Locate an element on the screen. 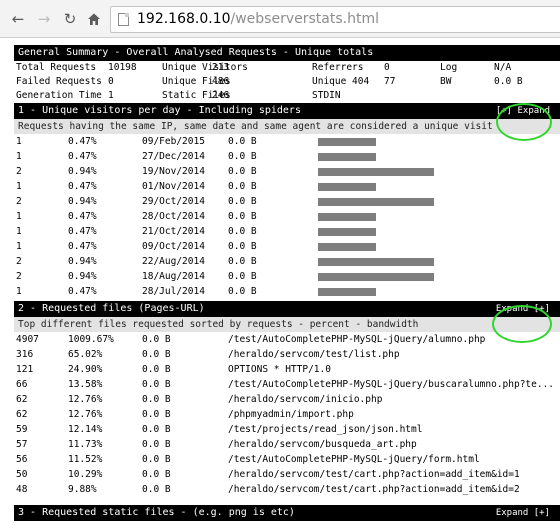  visitor-date: 18/Aug/2014 is located at coordinates (173, 276).